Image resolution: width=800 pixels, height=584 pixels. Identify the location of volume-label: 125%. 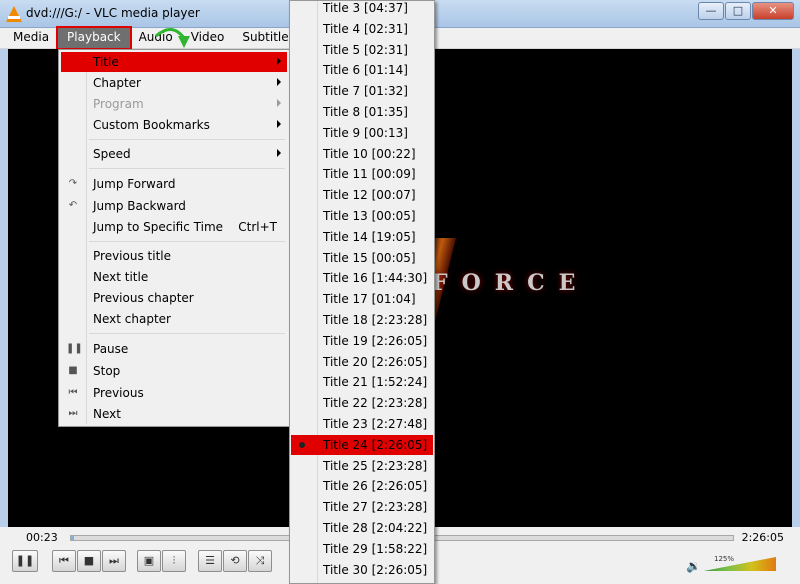
(724, 559).